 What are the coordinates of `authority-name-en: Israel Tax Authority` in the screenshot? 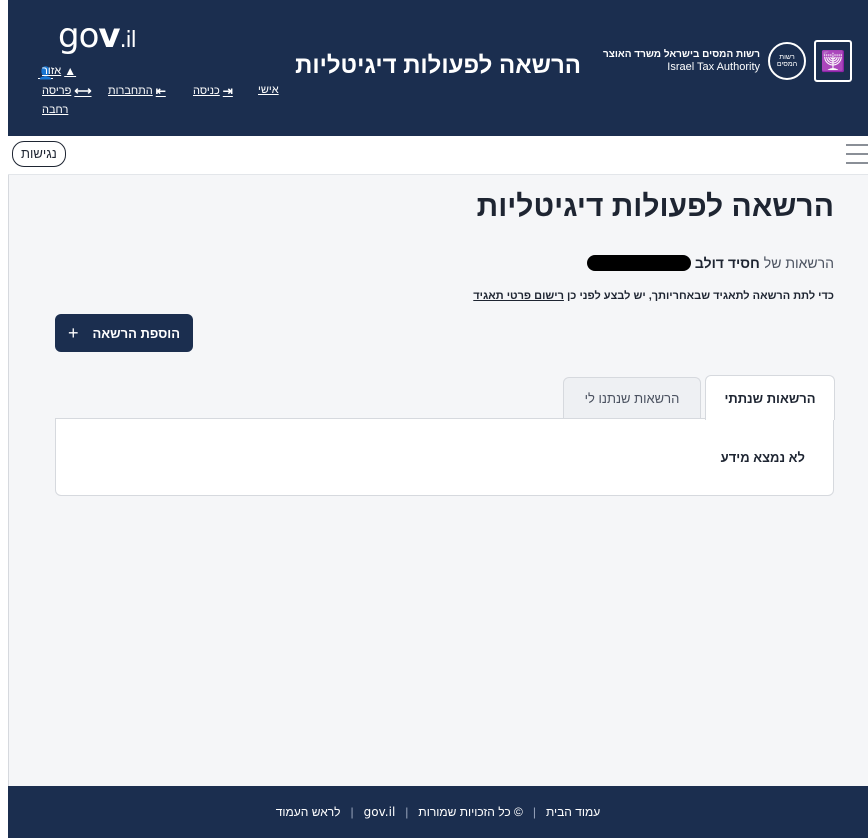 It's located at (713, 67).